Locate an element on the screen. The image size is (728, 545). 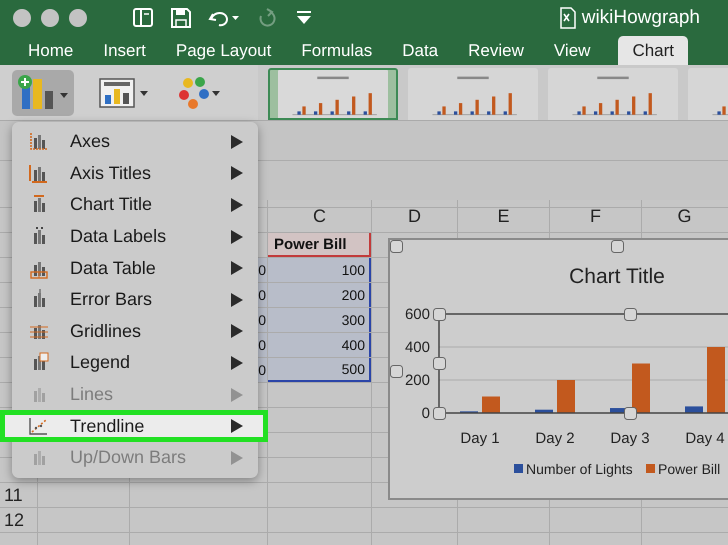
menu-item: Error Bars is located at coordinates (135, 300).